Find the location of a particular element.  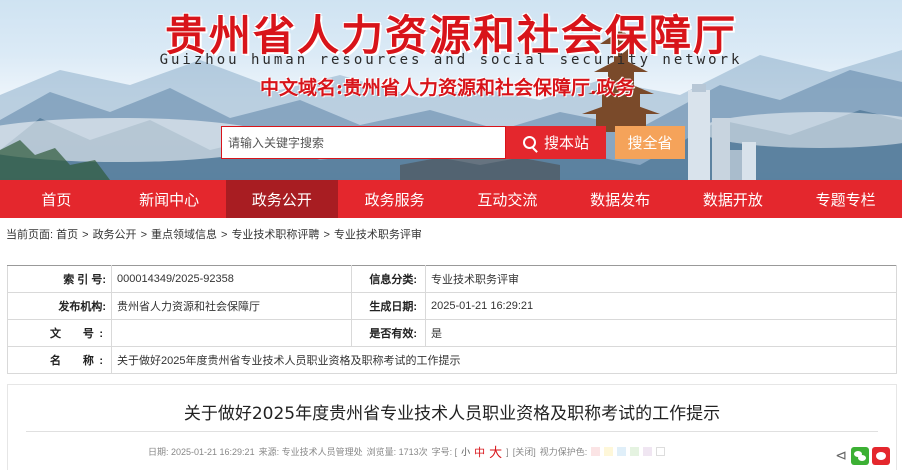

article-title: 关于做好2025年度贵州省专业技术人员职业资格及职称考试的工作提示 is located at coordinates (452, 414).